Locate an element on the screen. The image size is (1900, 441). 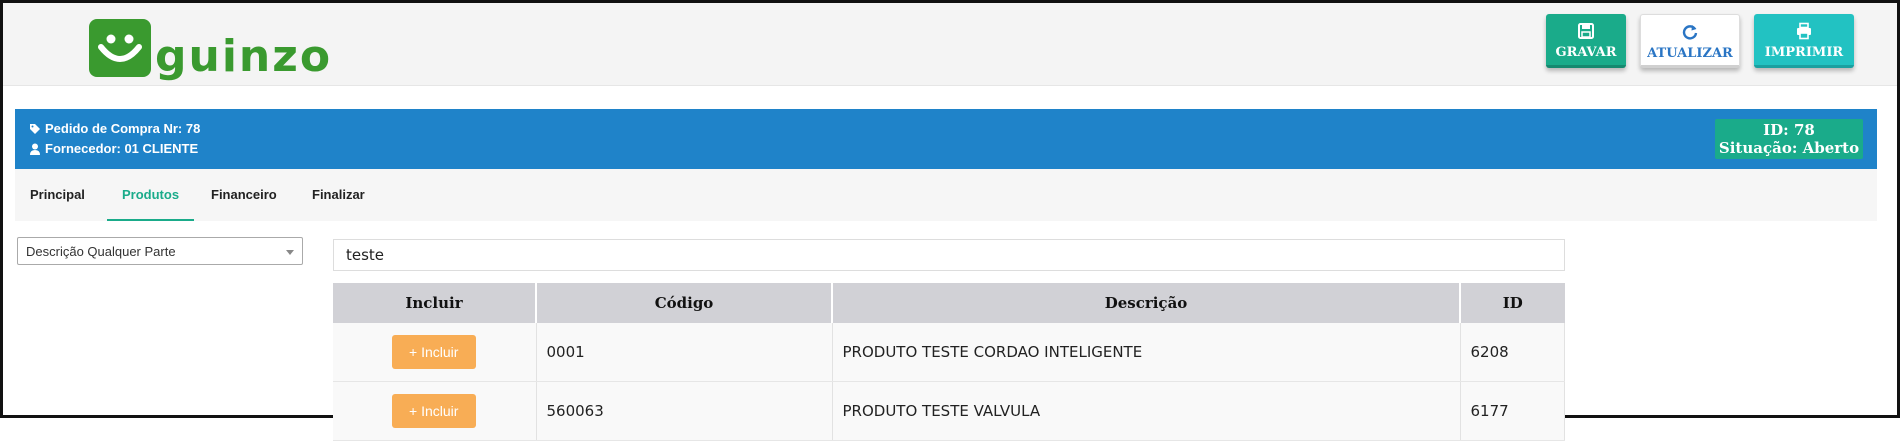
column-header-incluir: Incluir is located at coordinates (435, 303).